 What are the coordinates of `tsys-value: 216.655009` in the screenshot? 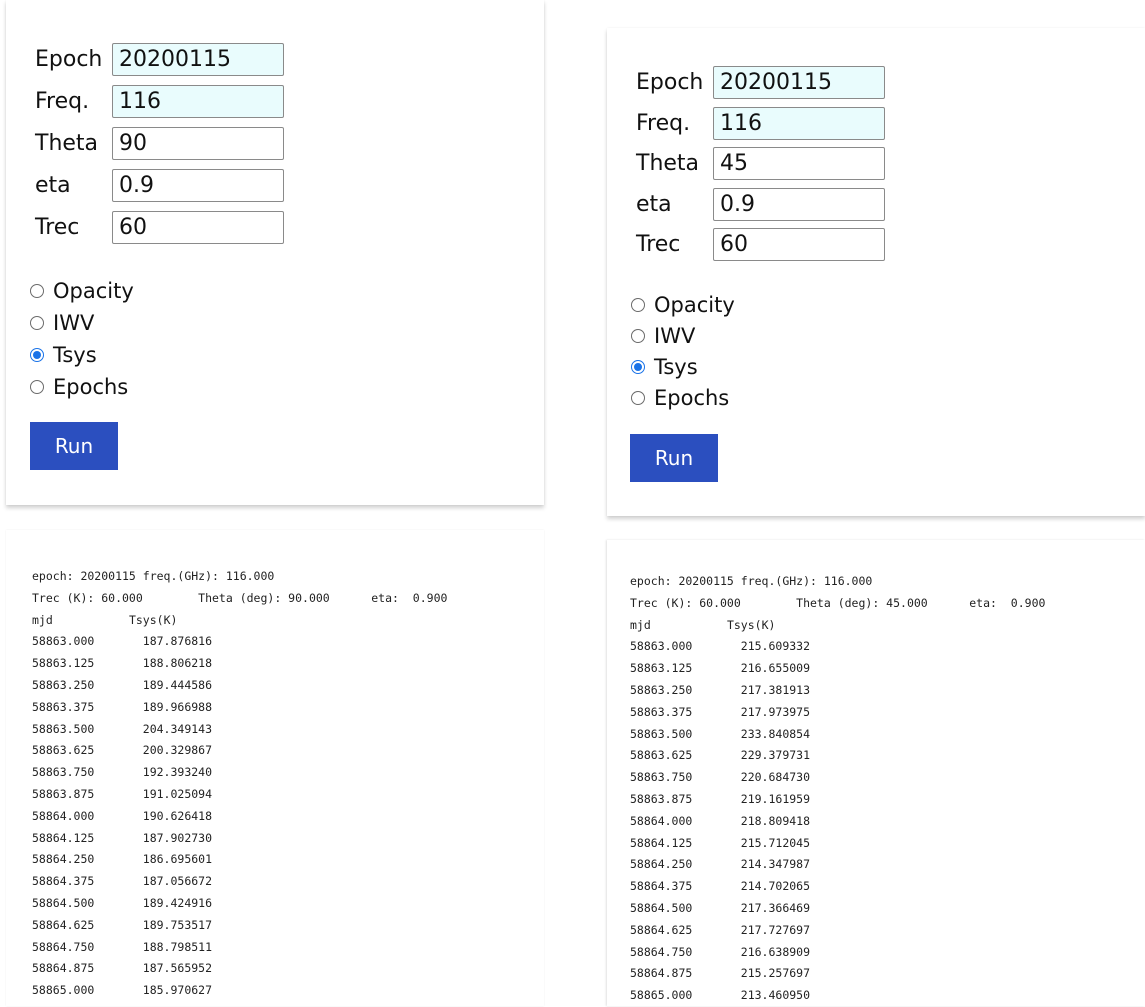 It's located at (775, 668).